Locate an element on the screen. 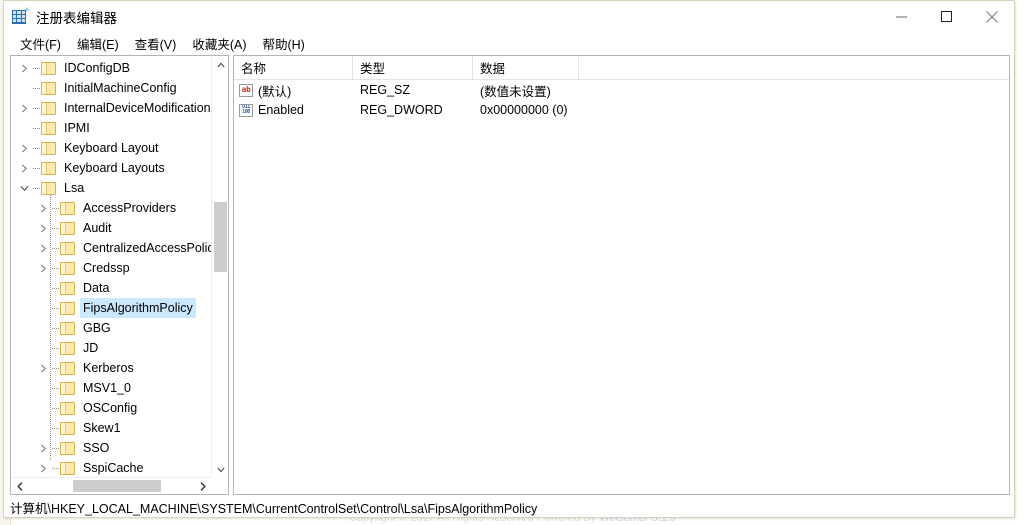  tree-node: GBG is located at coordinates (112, 328).